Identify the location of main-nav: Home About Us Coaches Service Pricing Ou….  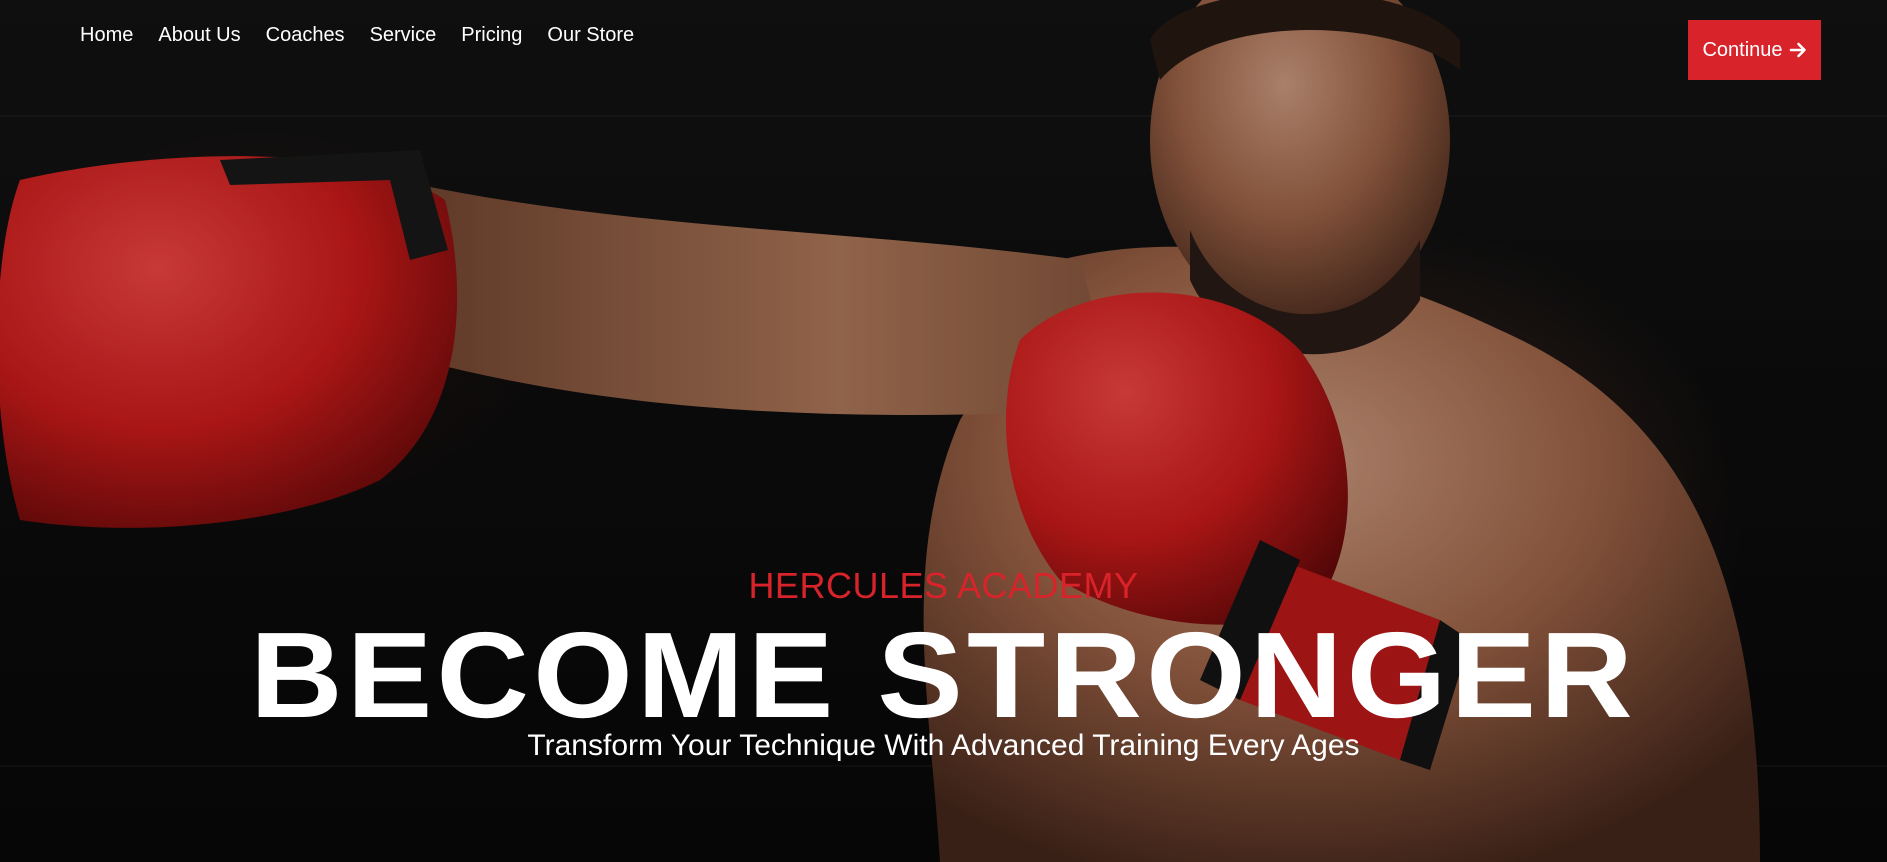
(357, 35).